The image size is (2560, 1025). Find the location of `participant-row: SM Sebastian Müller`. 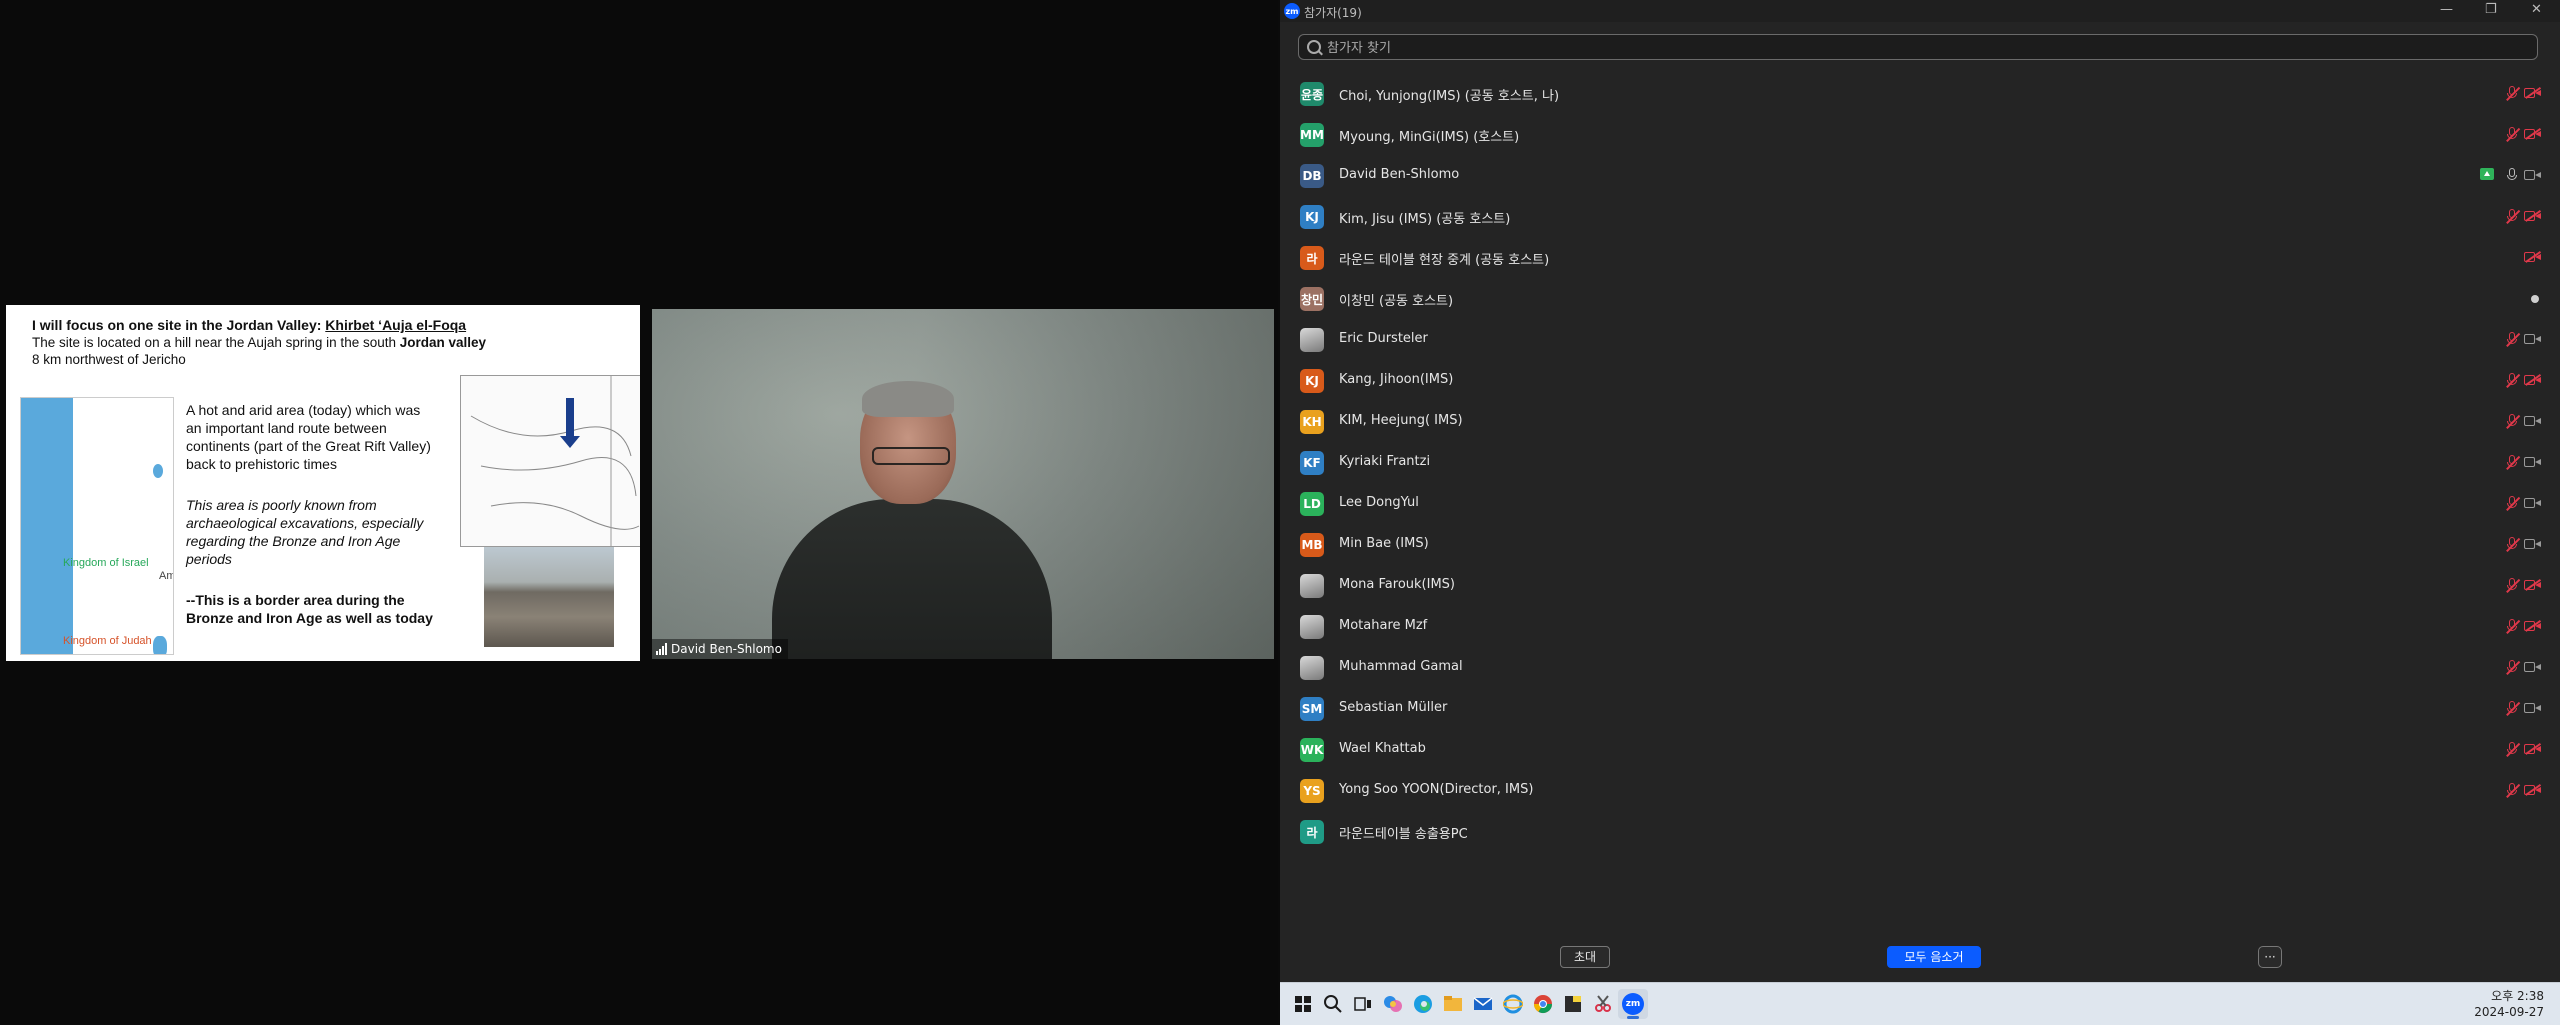

participant-row: SM Sebastian Müller is located at coordinates (1920, 707).